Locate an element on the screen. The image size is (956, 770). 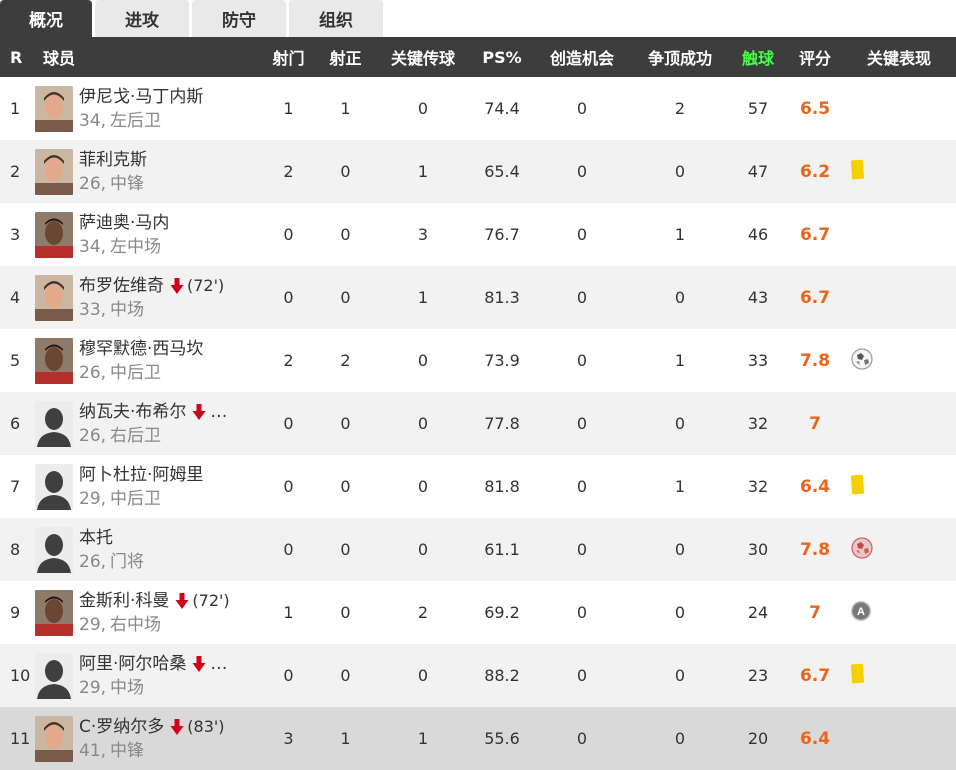
player-position: 中后卫 is located at coordinates (136, 498).